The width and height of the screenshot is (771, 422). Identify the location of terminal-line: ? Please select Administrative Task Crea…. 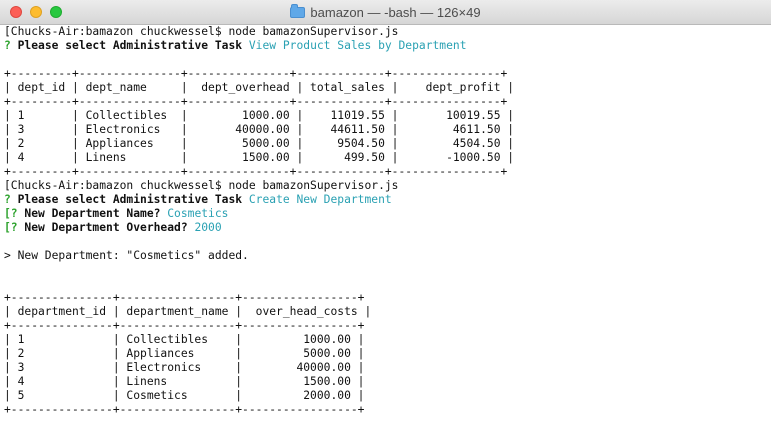
(387, 200).